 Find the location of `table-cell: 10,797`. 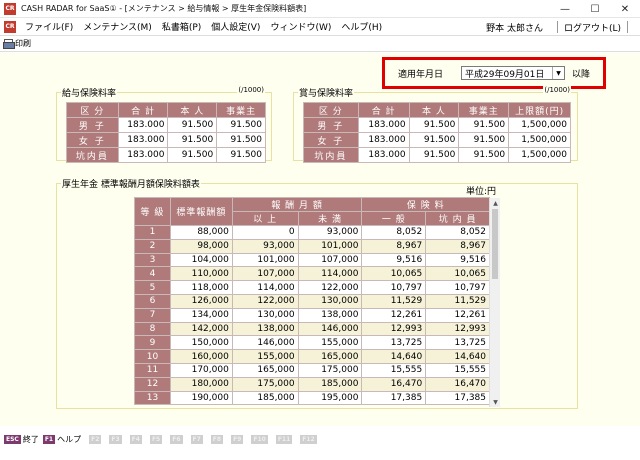

table-cell: 10,797 is located at coordinates (394, 287).